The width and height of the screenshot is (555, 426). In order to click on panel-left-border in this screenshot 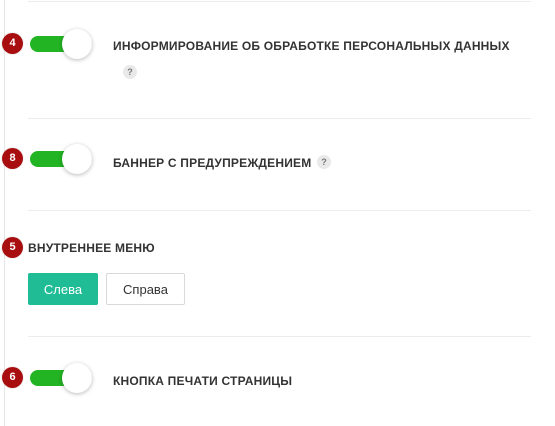, I will do `click(2, 213)`.